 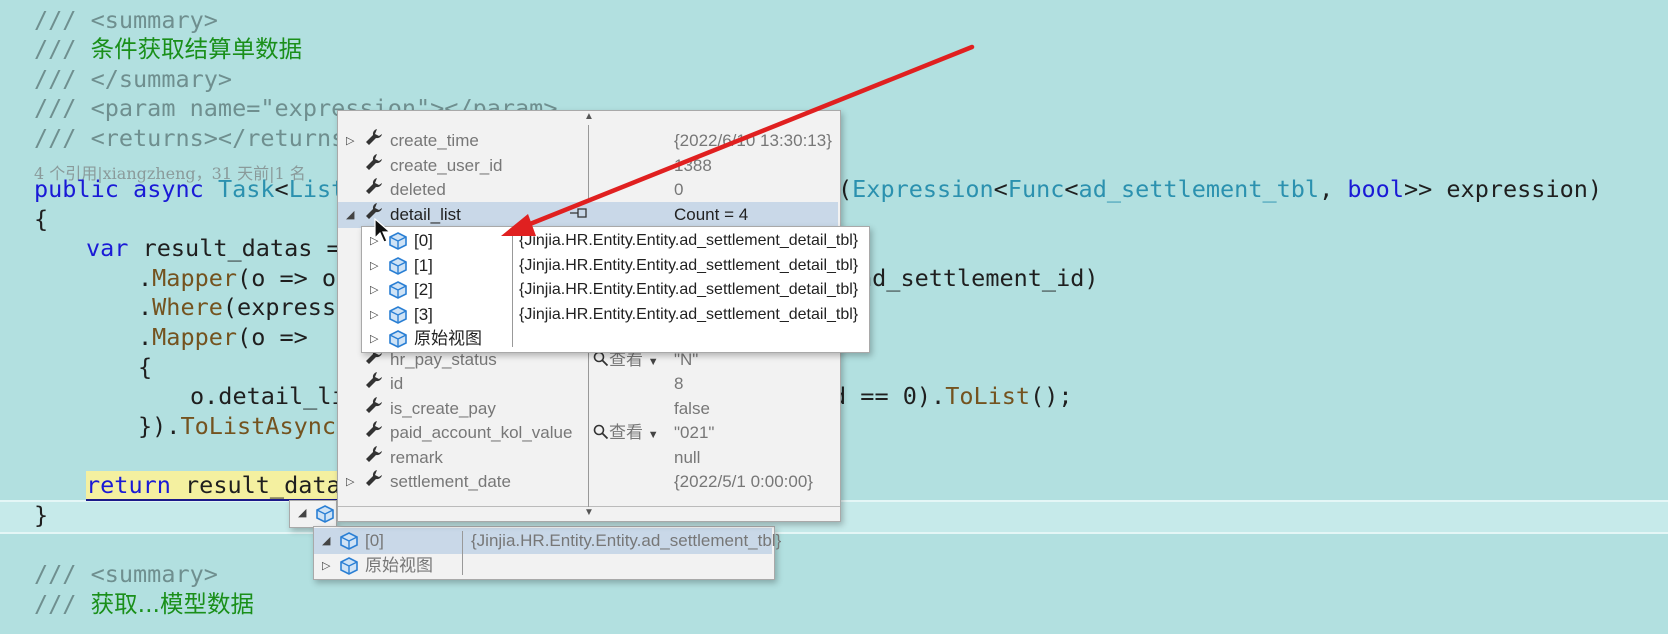 What do you see at coordinates (481, 432) in the screenshot?
I see `field-name: paid_account_kol_value` at bounding box center [481, 432].